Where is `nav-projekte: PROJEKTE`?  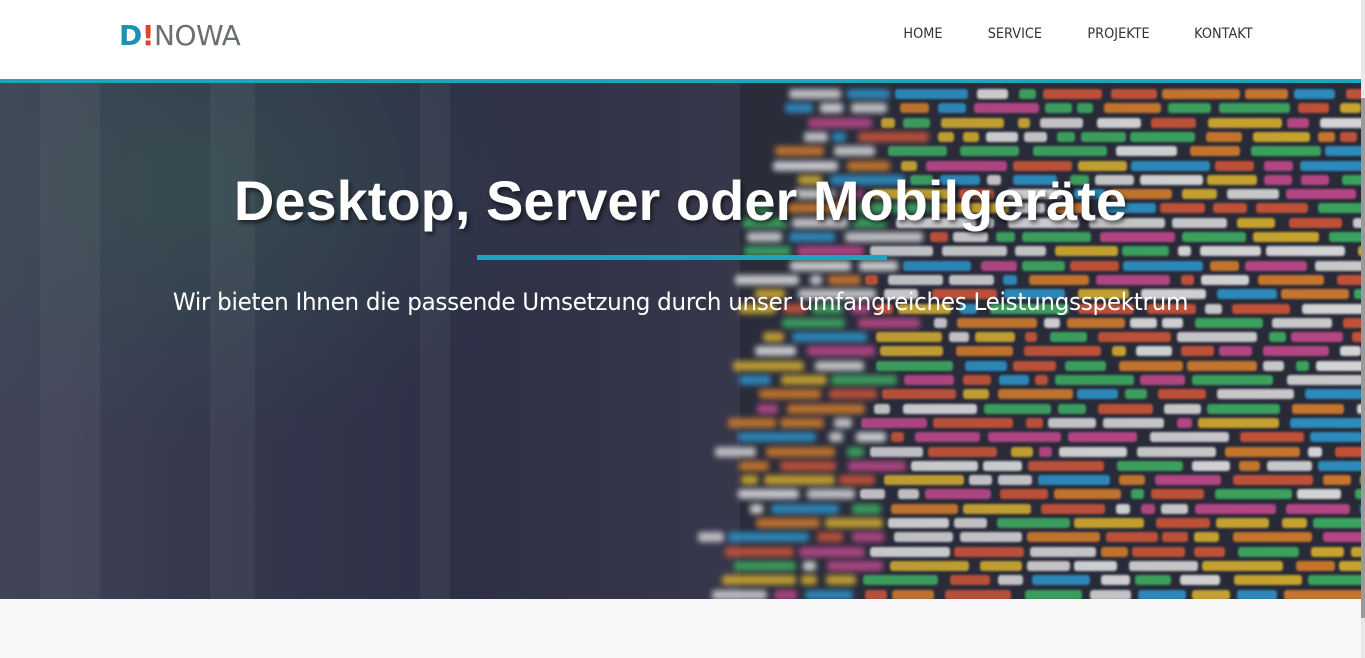
nav-projekte: PROJEKTE is located at coordinates (1118, 34).